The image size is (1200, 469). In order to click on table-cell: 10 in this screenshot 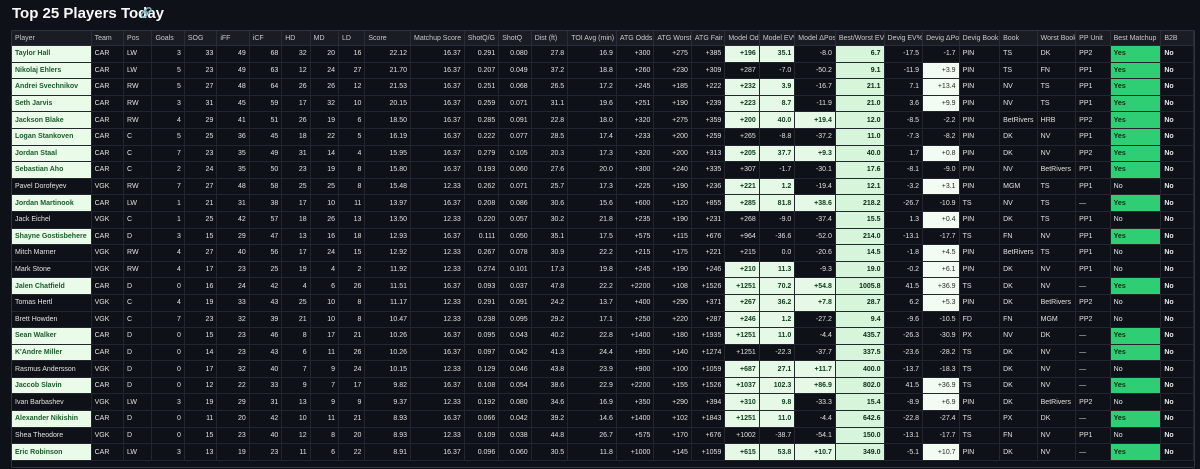, I will do `click(325, 320)`.